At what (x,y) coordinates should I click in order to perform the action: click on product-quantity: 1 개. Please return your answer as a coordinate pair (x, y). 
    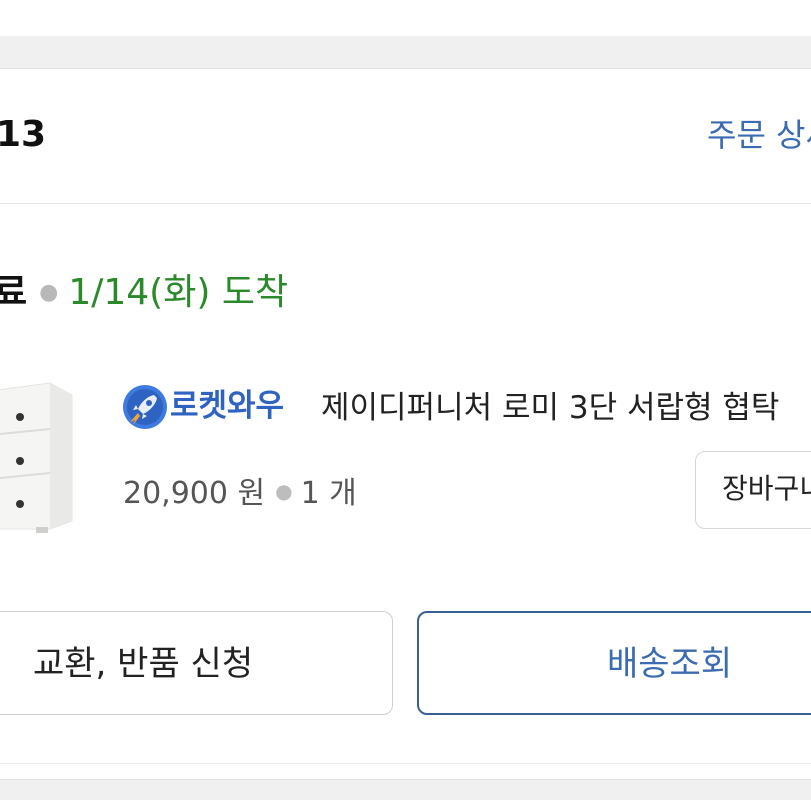
    Looking at the image, I should click on (328, 493).